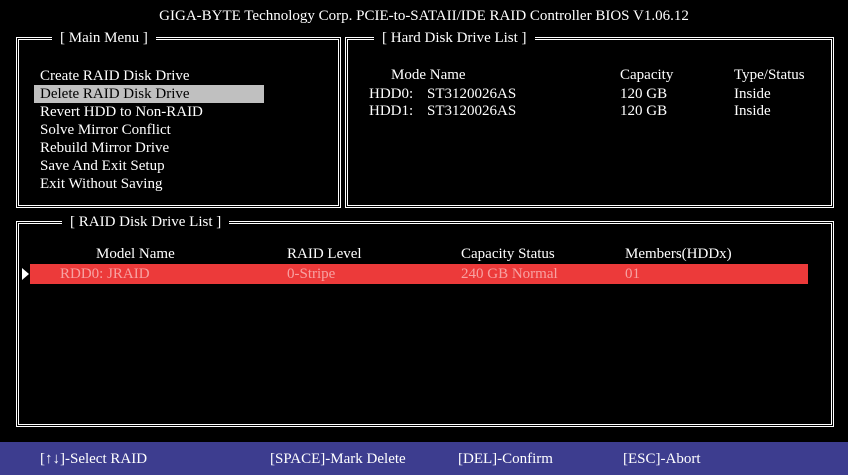 The width and height of the screenshot is (848, 475). Describe the element at coordinates (505, 459) in the screenshot. I see `help-confirm: [DEL]-Confirm` at that location.